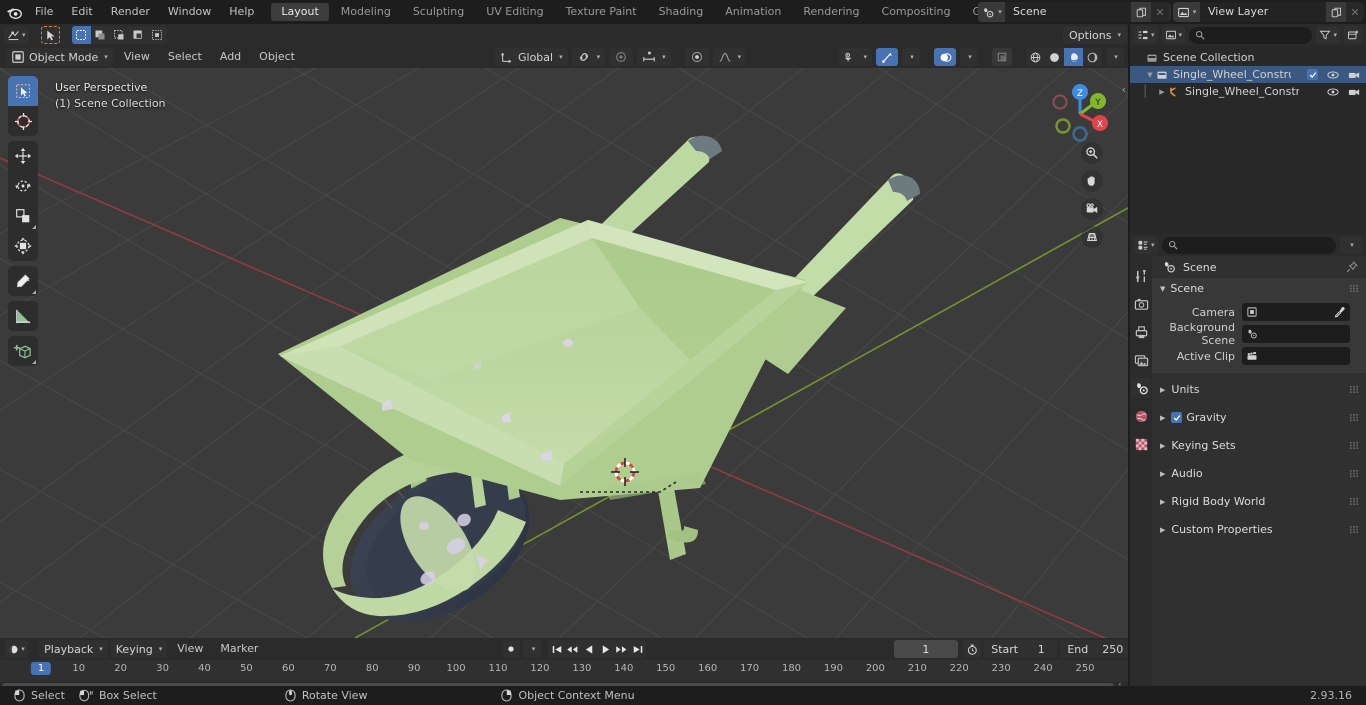  I want to click on outliner-display-mode-button: ▾, so click(1173, 35).